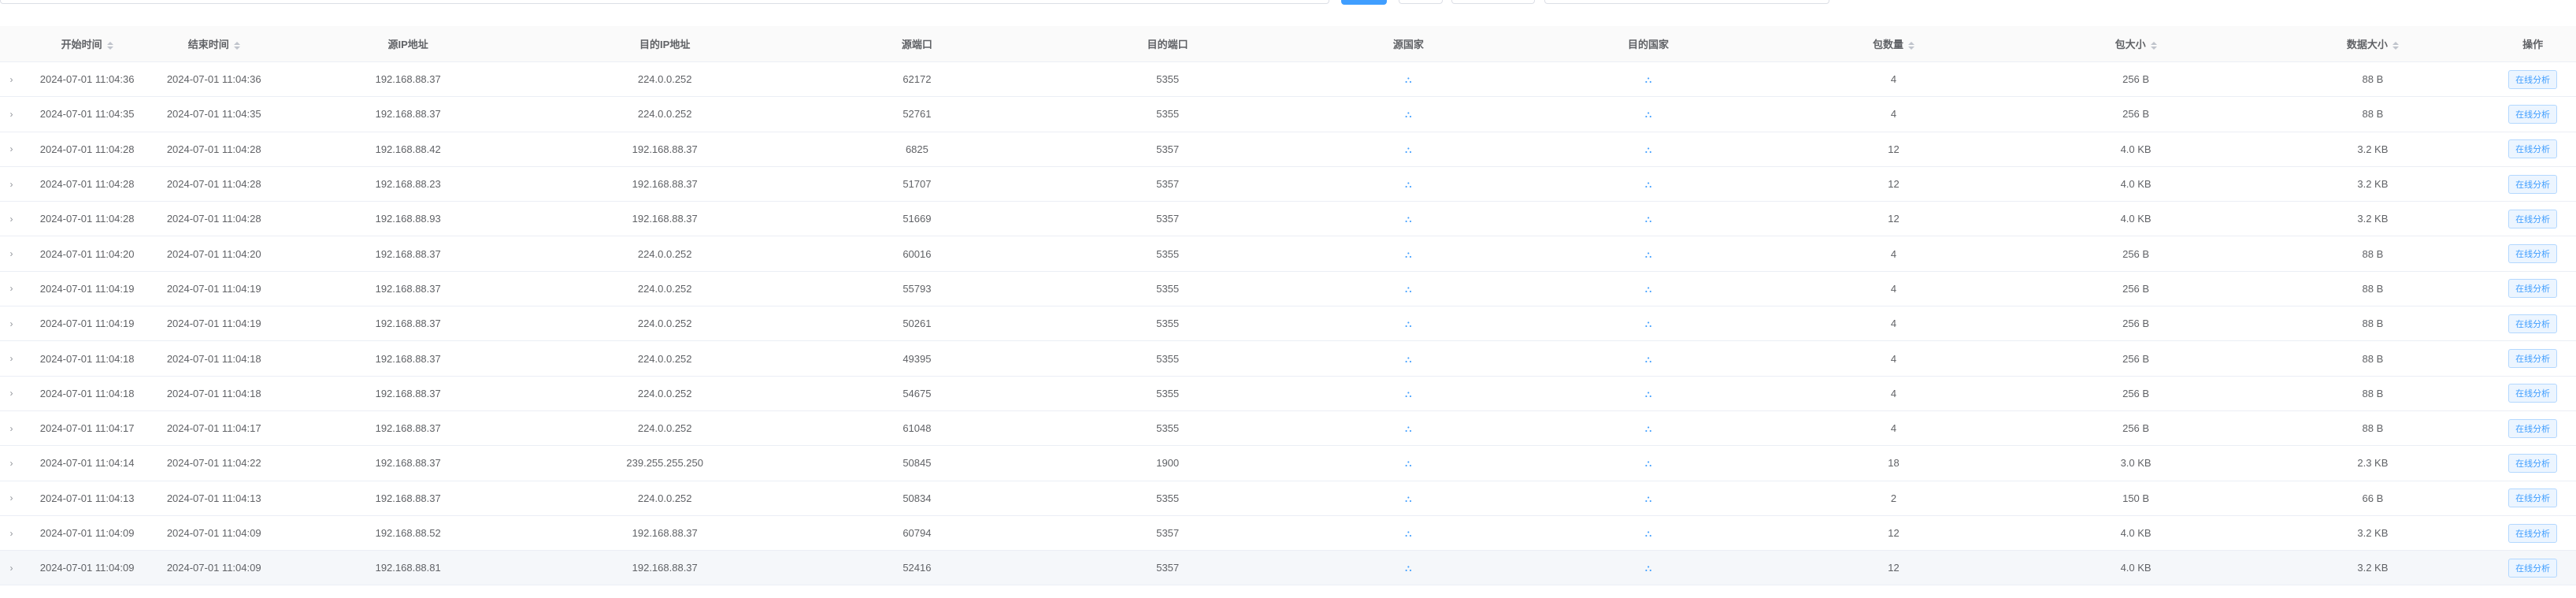  What do you see at coordinates (1686, 2) in the screenshot?
I see `date-range-picker` at bounding box center [1686, 2].